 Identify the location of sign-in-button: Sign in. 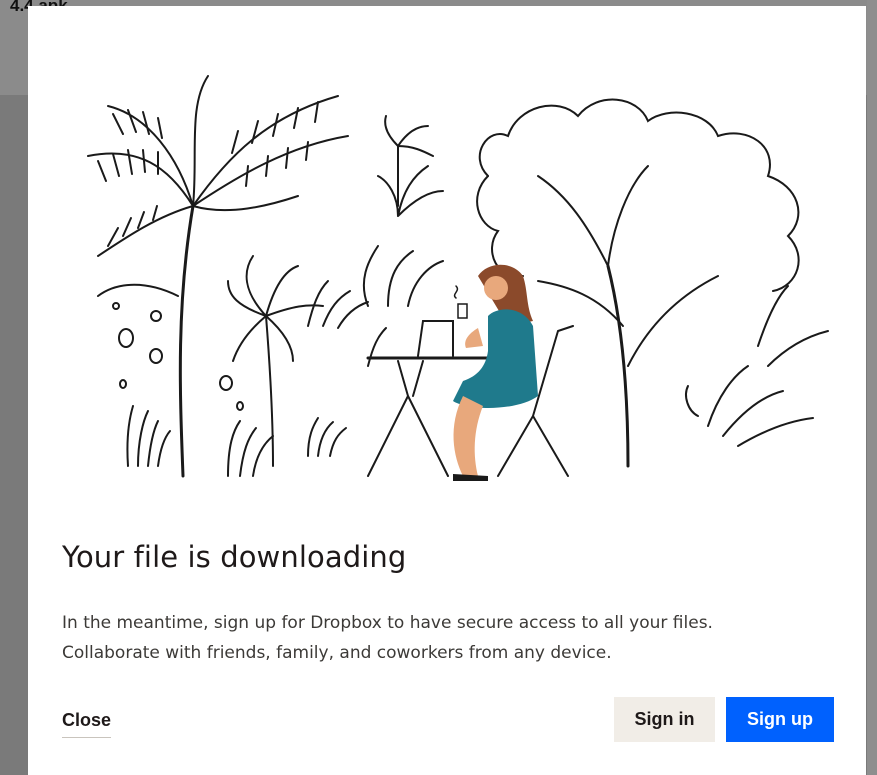
(664, 719).